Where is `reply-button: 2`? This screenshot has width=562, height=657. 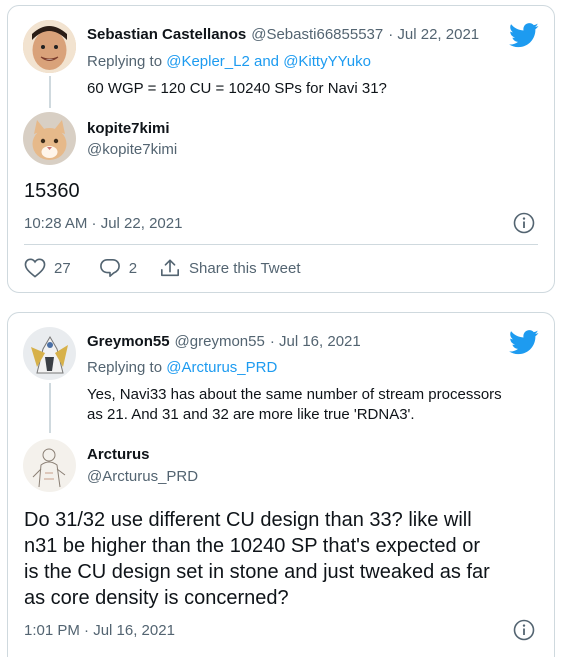
reply-button: 2 is located at coordinates (118, 268).